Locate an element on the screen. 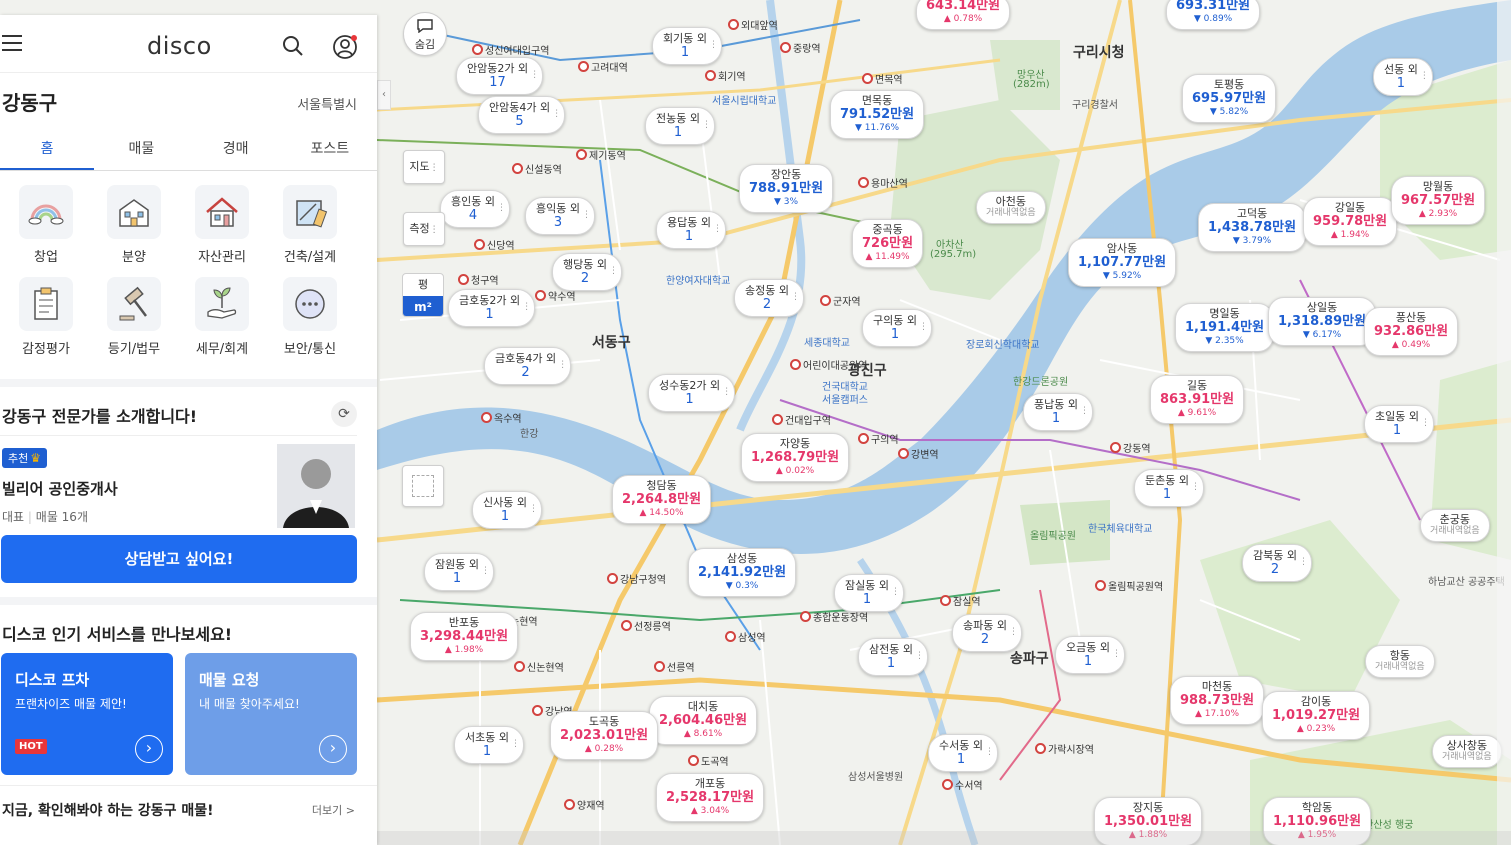 This screenshot has width=1511, height=845. subway-station-label: 강변역 is located at coordinates (918, 453).